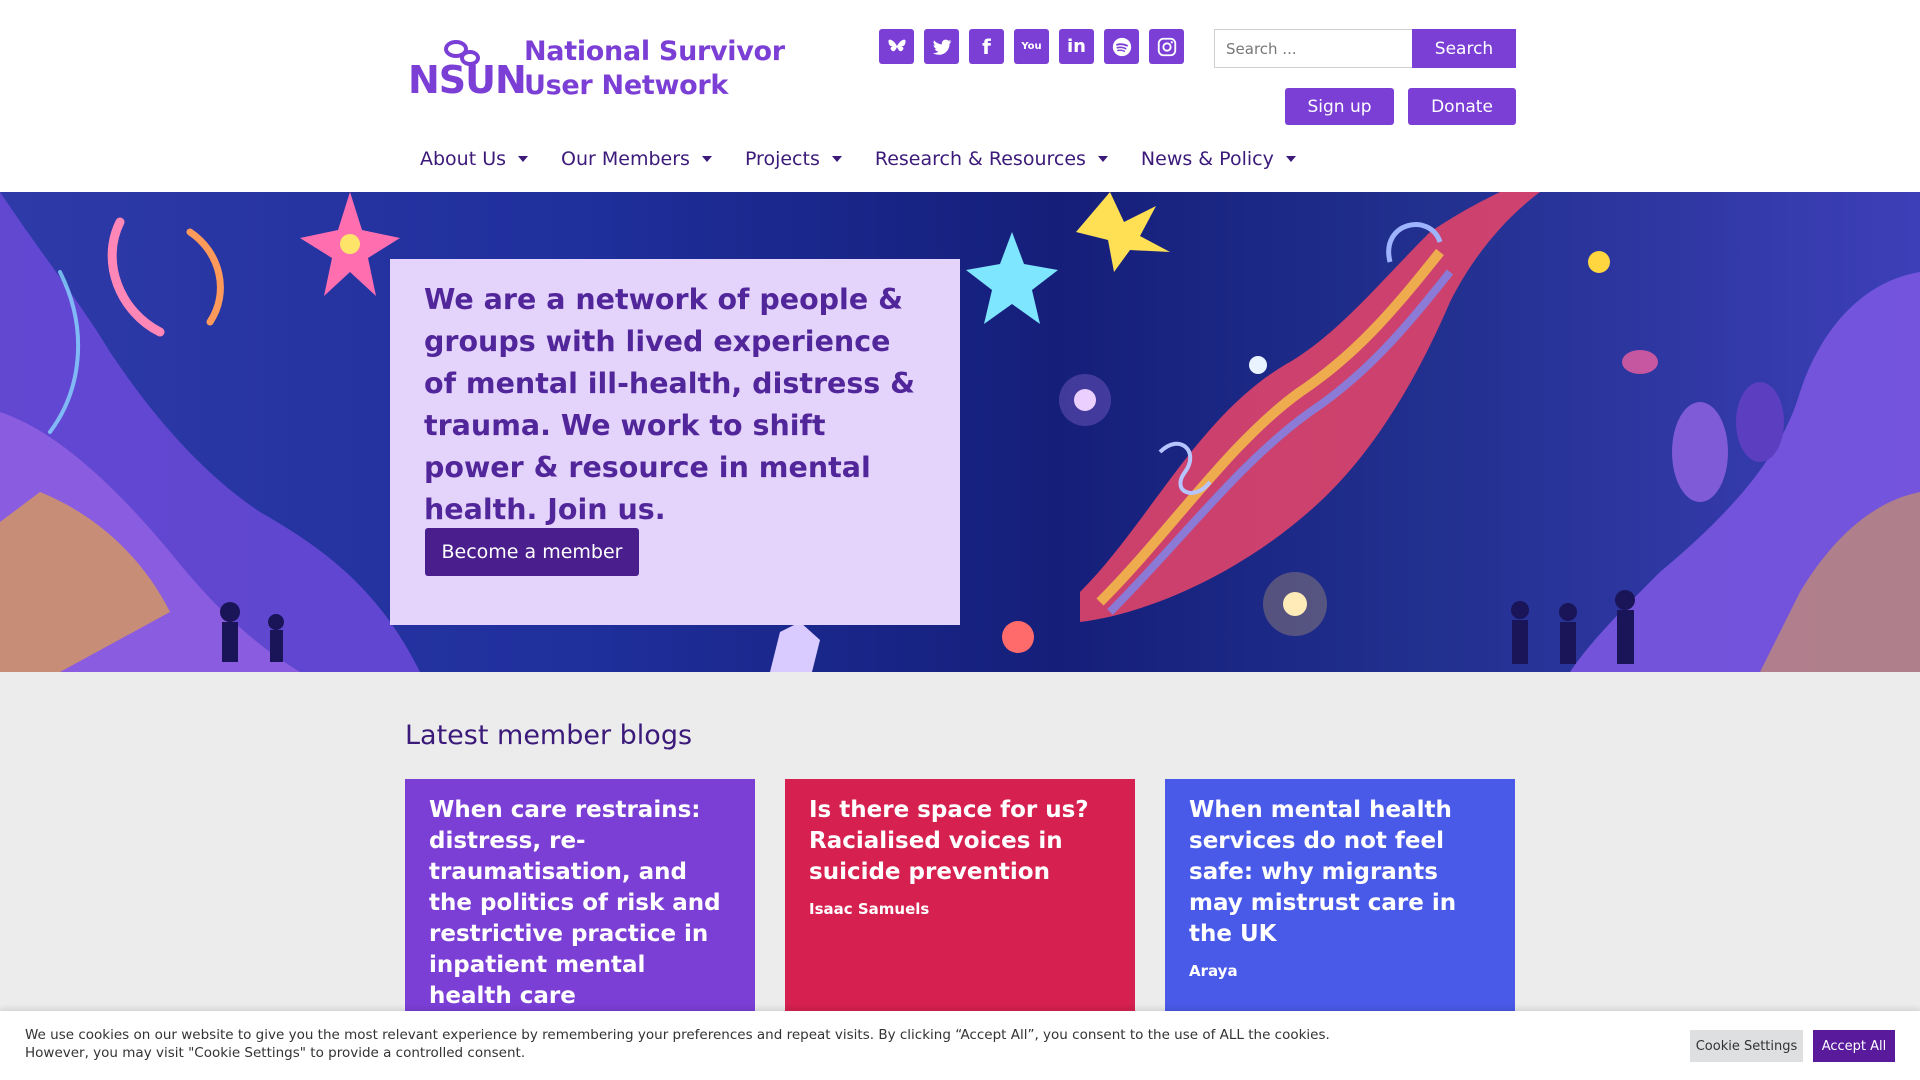 The image size is (1920, 1080). Describe the element at coordinates (1207, 159) in the screenshot. I see `nav-label: News & Policy` at that location.